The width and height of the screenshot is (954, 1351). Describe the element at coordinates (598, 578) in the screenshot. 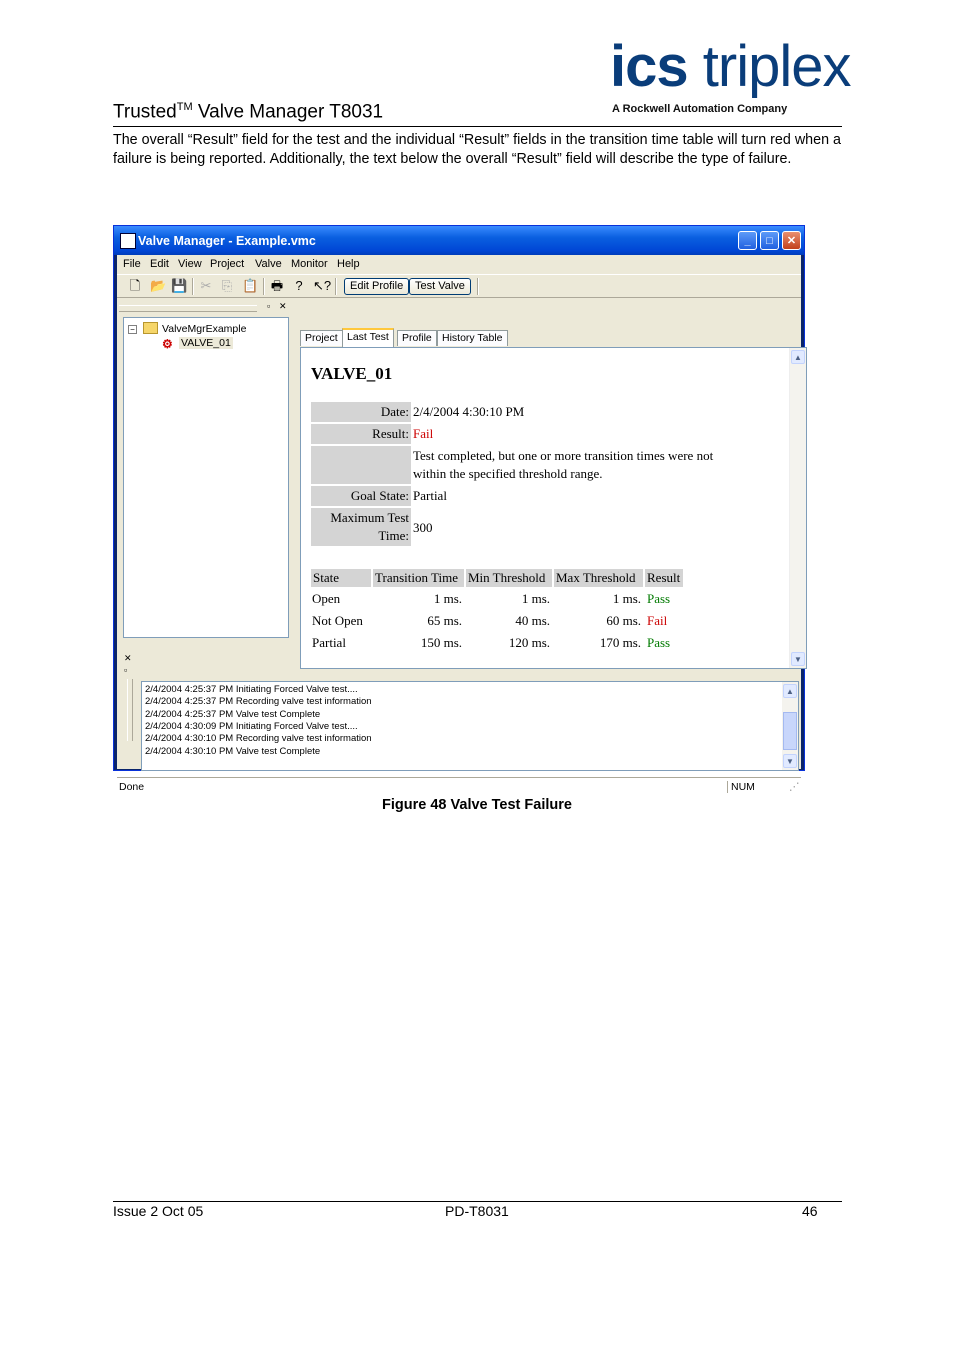

I see `col-max-threshold: Max Threshold` at that location.